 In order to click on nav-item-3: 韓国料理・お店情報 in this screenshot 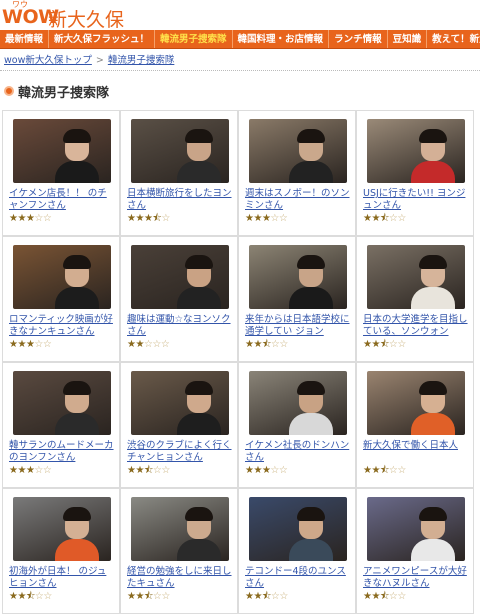, I will do `click(281, 39)`.